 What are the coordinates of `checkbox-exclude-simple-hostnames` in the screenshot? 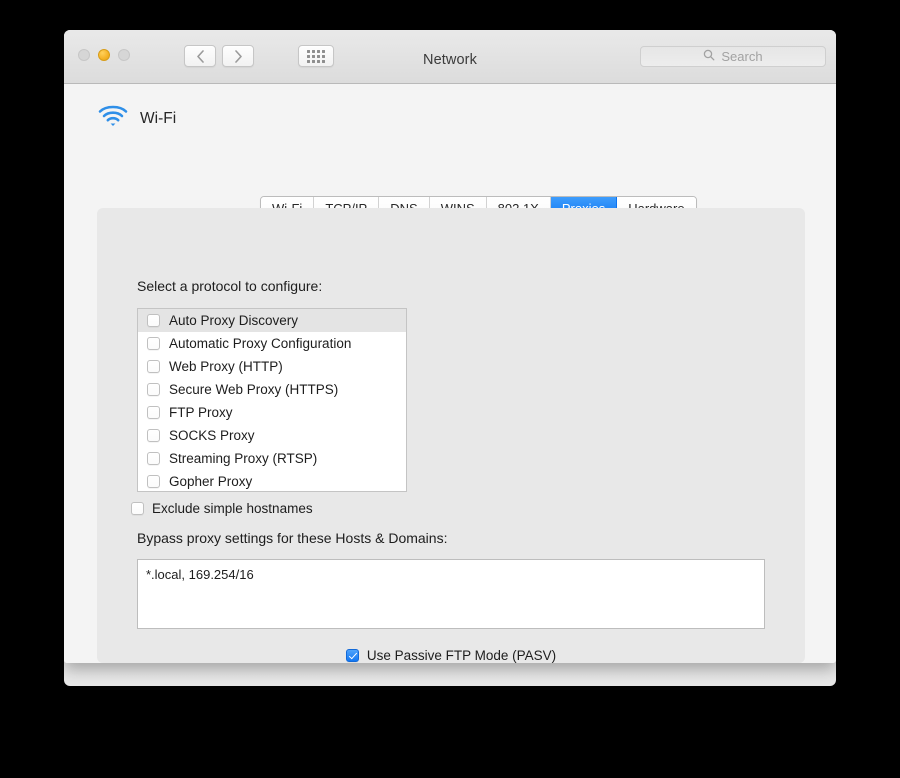 It's located at (137, 508).